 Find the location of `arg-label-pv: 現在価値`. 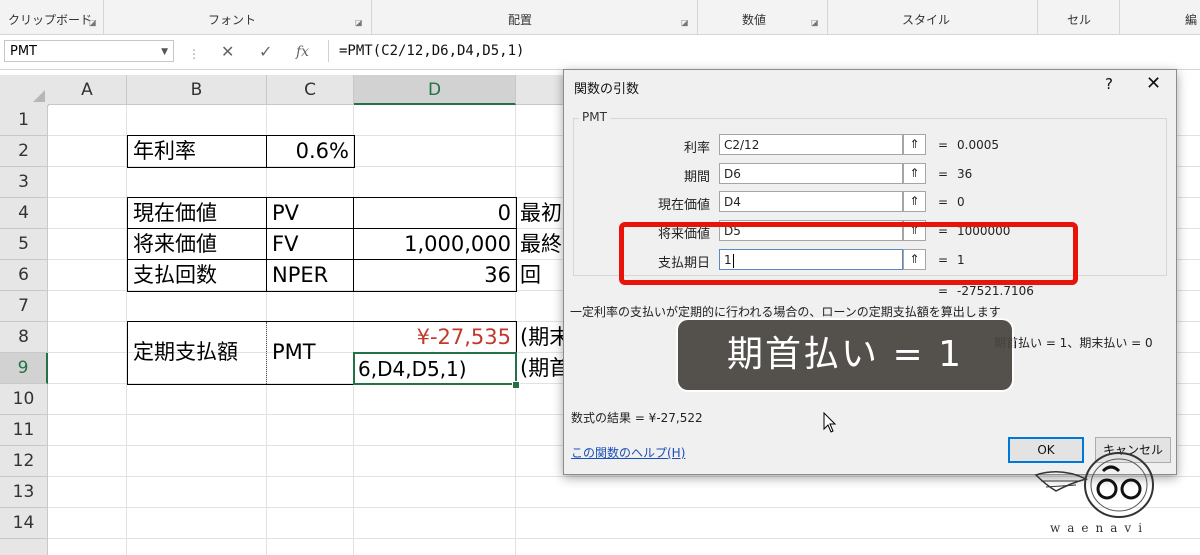

arg-label-pv: 現在価値 is located at coordinates (683, 205).